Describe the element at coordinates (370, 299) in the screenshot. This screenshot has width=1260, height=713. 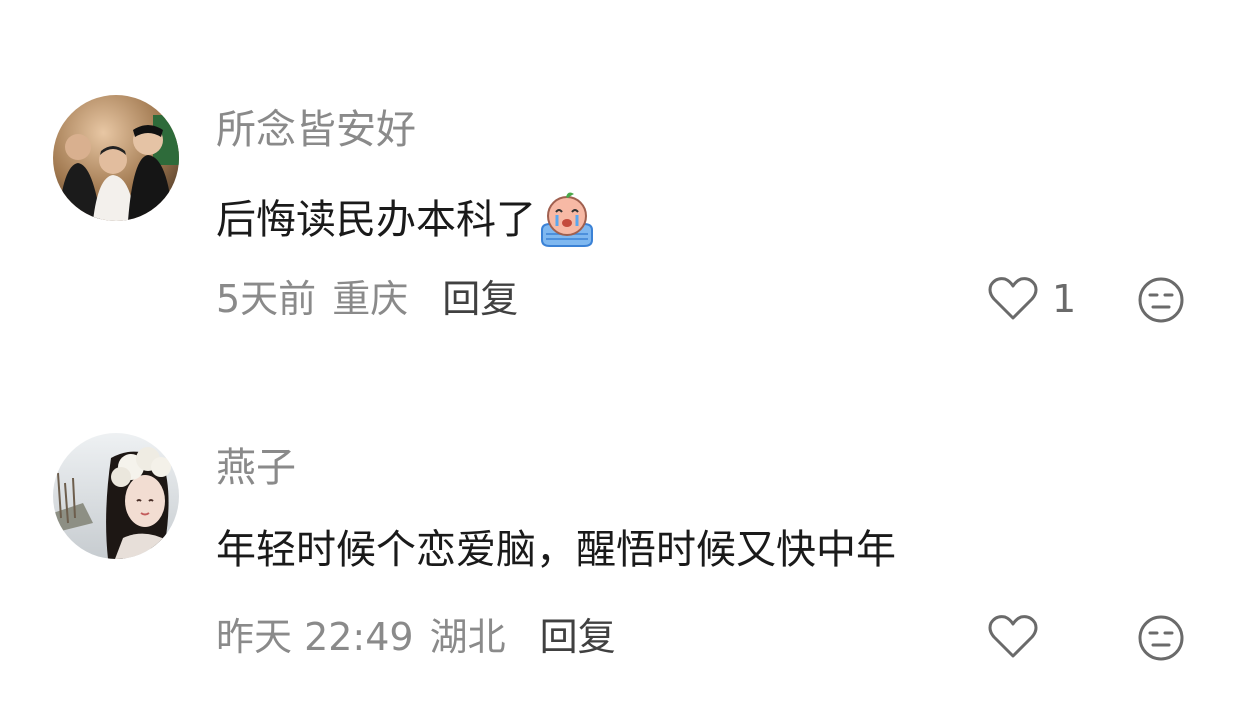
I see `comment-location: 重庆` at that location.